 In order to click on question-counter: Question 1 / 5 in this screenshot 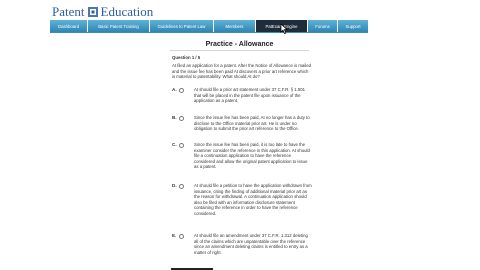, I will do `click(186, 57)`.